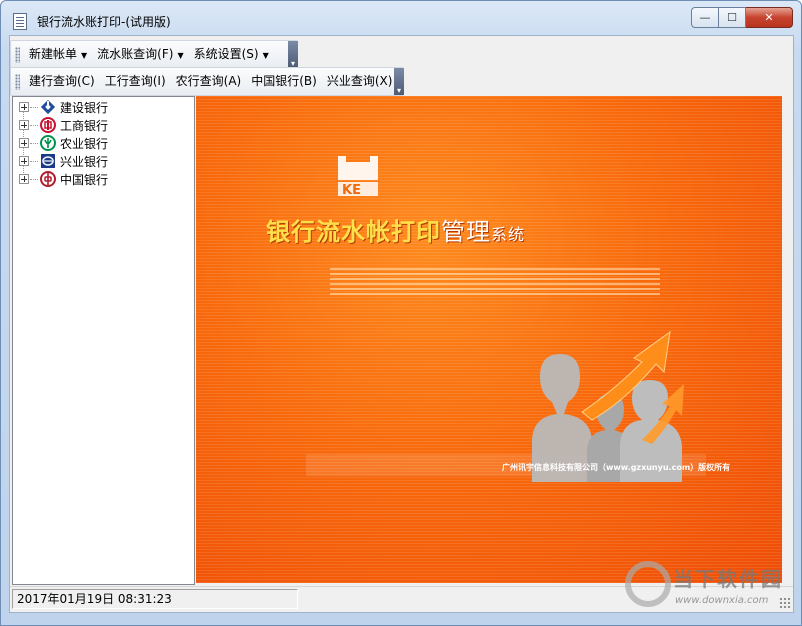  What do you see at coordinates (616, 467) in the screenshot?
I see `copyright-text: 广州讯宇信息科技有限公司（www.gzxunyu.com）版权所有` at bounding box center [616, 467].